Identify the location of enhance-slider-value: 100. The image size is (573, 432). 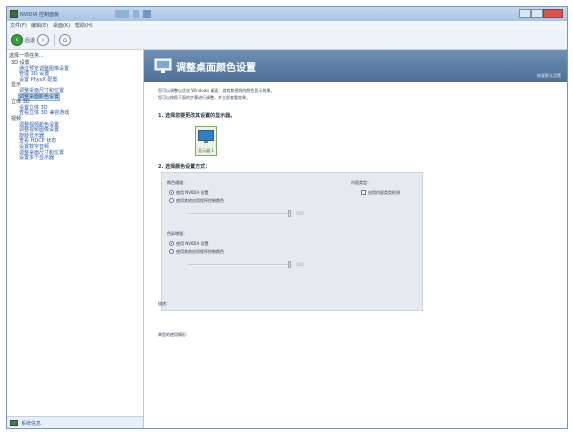
(300, 264).